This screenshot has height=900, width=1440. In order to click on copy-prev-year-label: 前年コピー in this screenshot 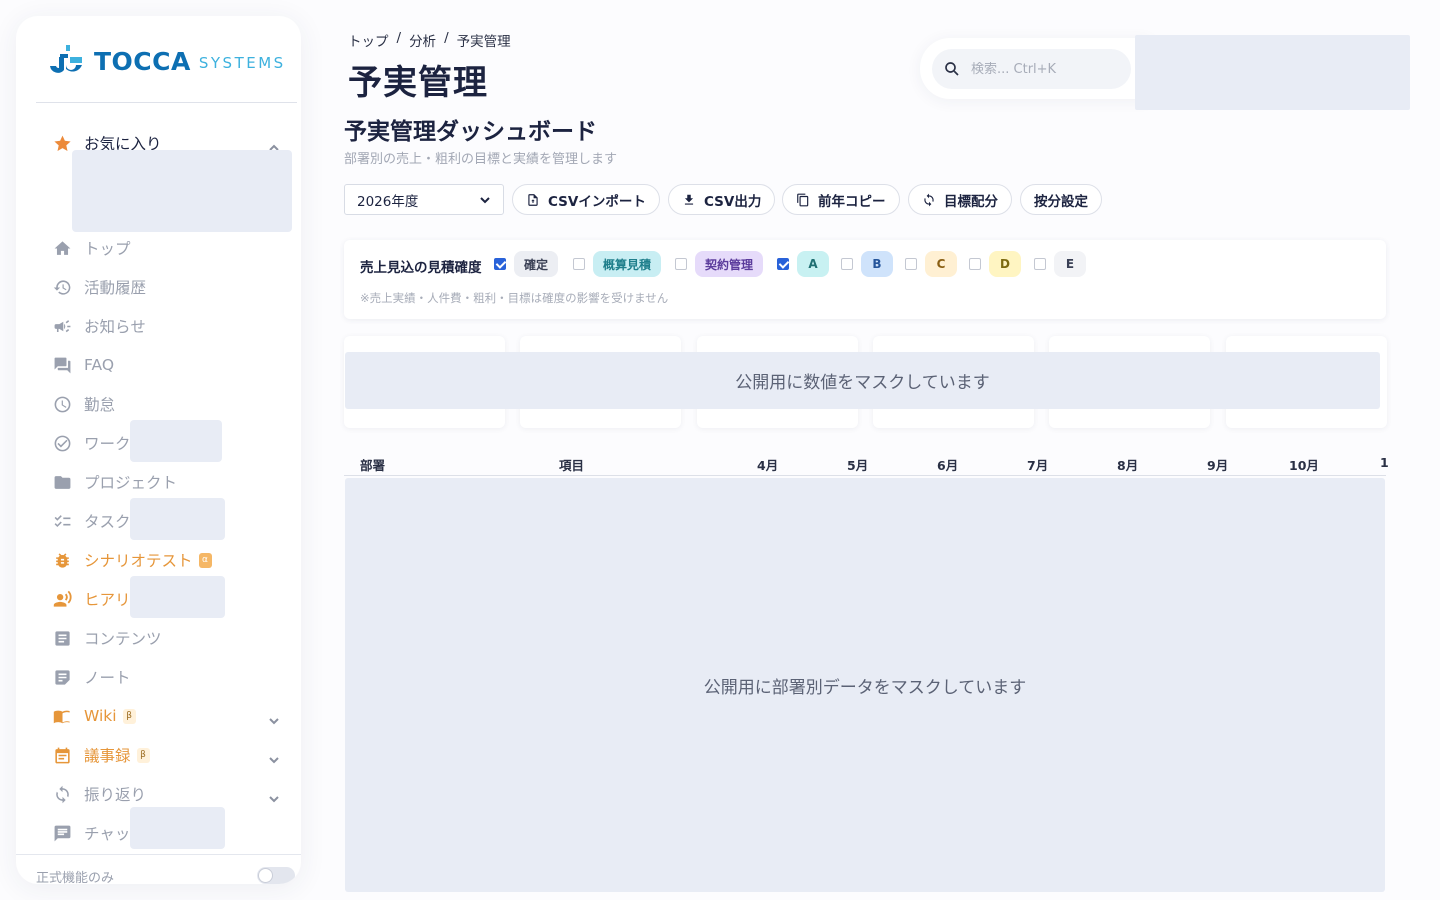, I will do `click(852, 201)`.